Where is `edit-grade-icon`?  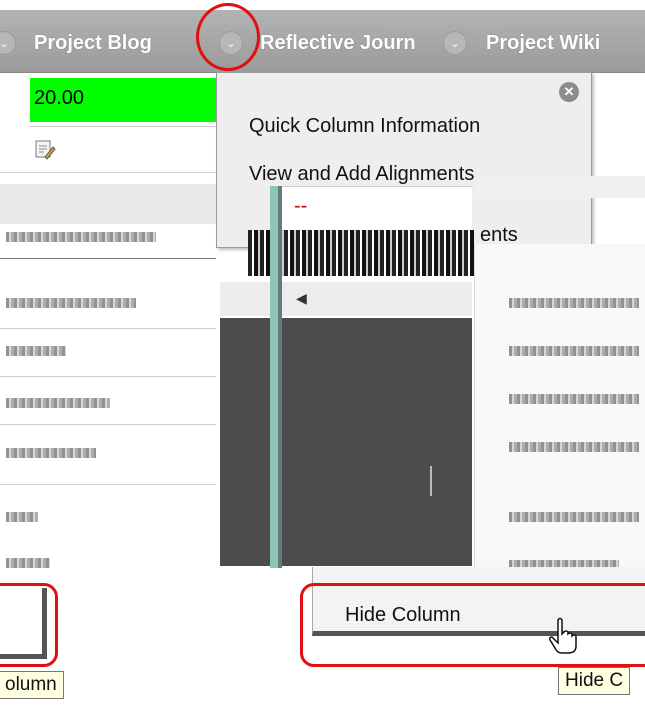
edit-grade-icon is located at coordinates (45, 149).